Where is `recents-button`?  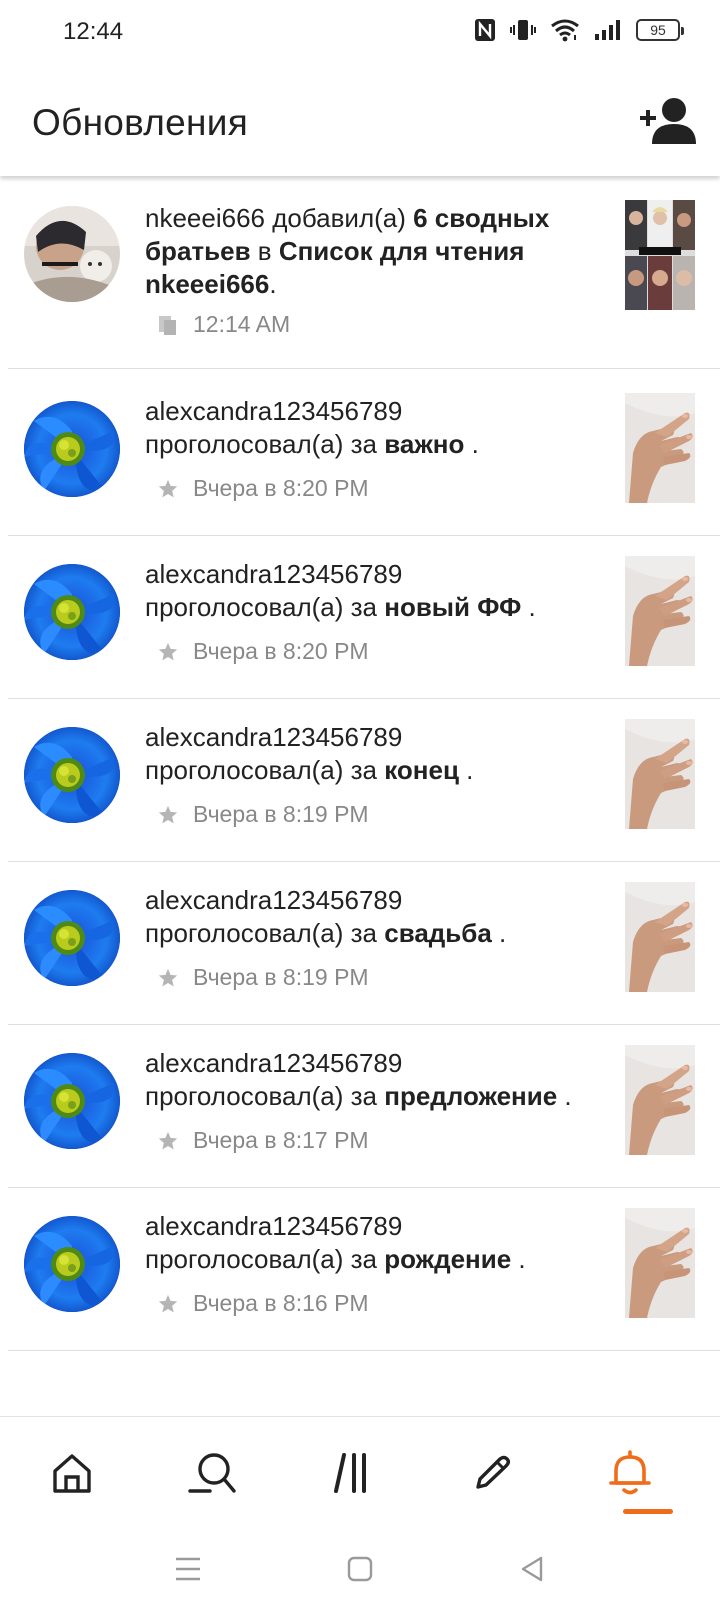
recents-button is located at coordinates (188, 1569).